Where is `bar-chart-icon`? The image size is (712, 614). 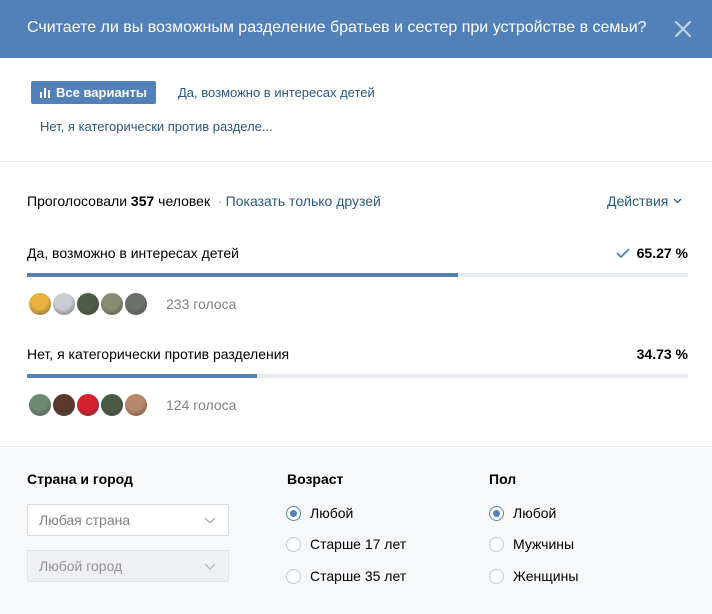
bar-chart-icon is located at coordinates (45, 92).